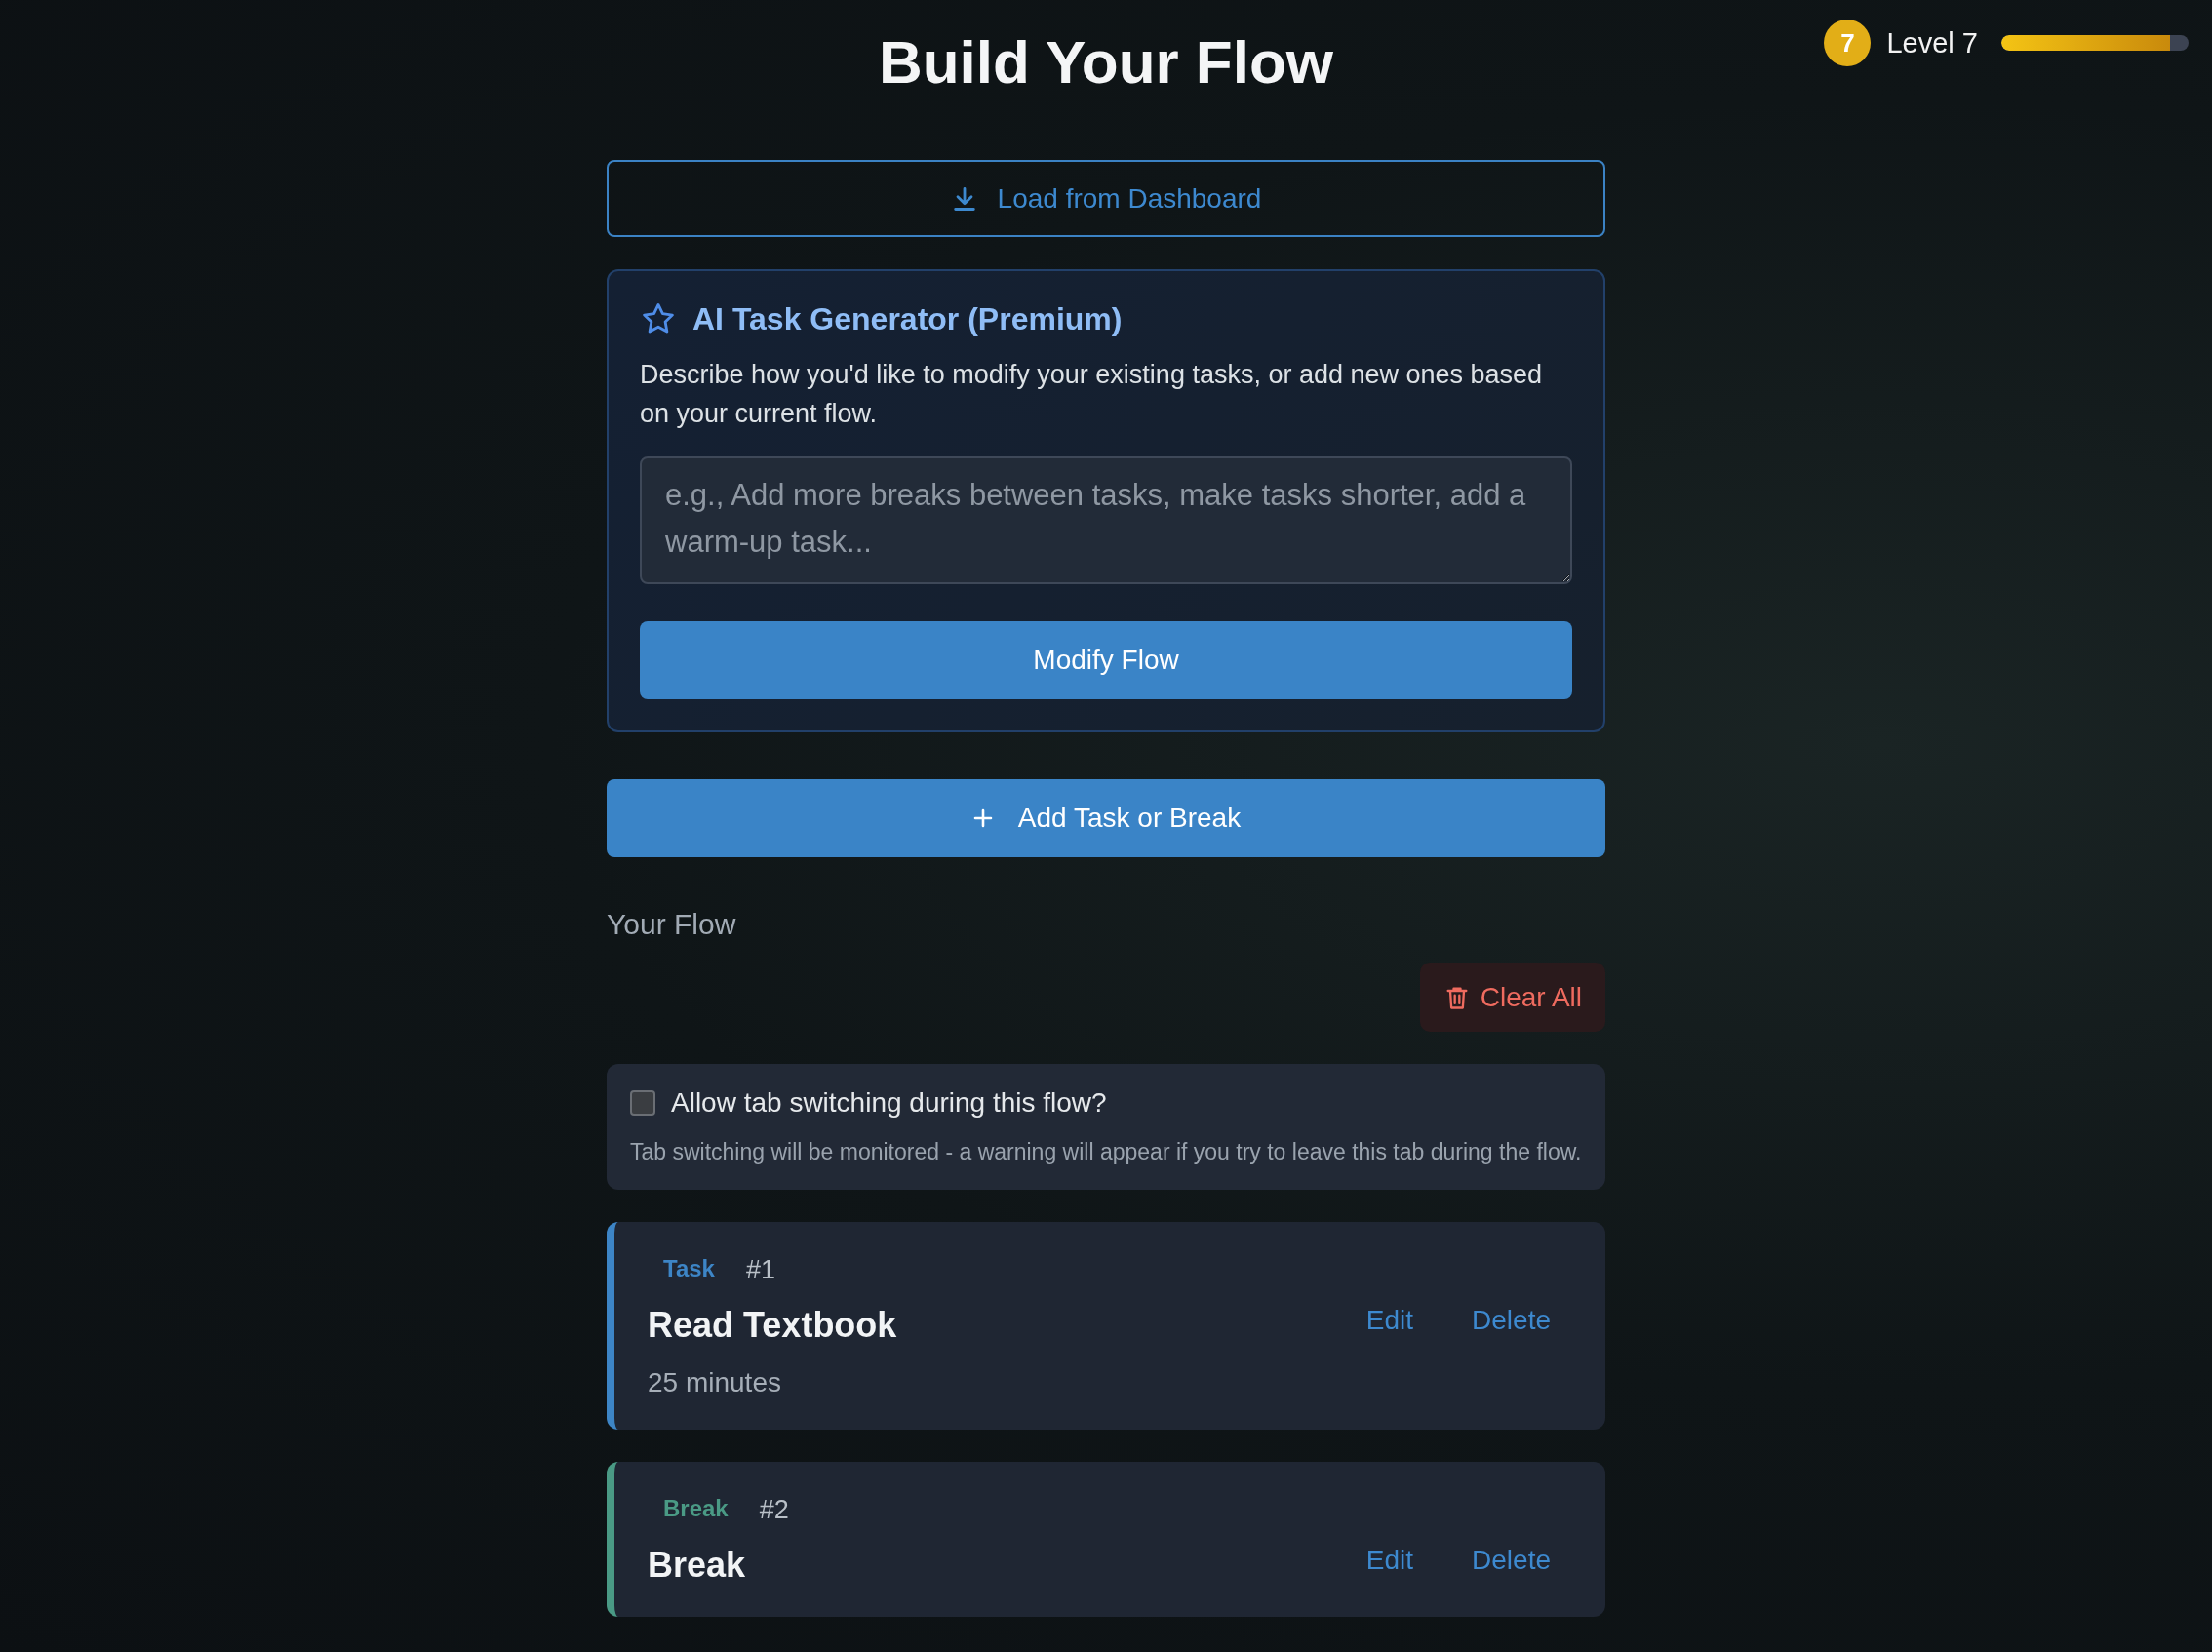 This screenshot has width=2212, height=1652. What do you see at coordinates (907, 318) in the screenshot?
I see `ai-generator-title: AI Task Generator (Premium)` at bounding box center [907, 318].